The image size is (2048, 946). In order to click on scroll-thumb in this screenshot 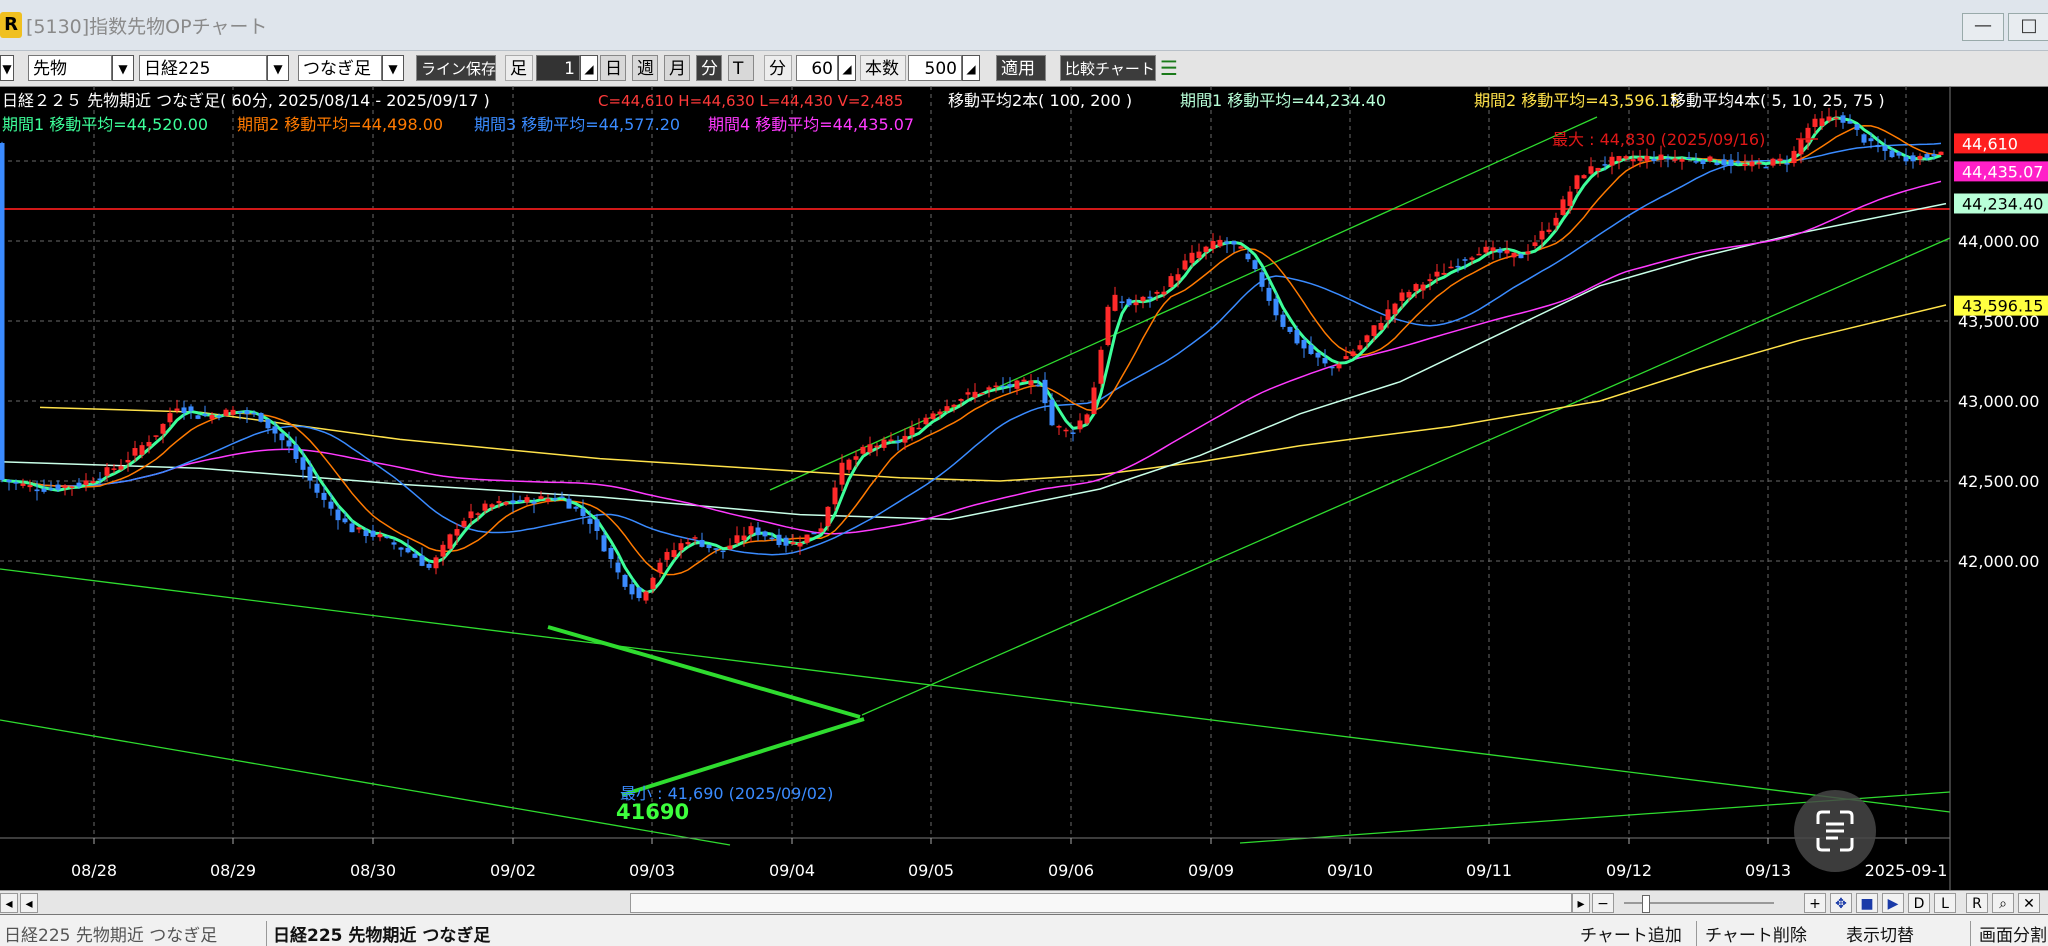, I will do `click(1101, 903)`.